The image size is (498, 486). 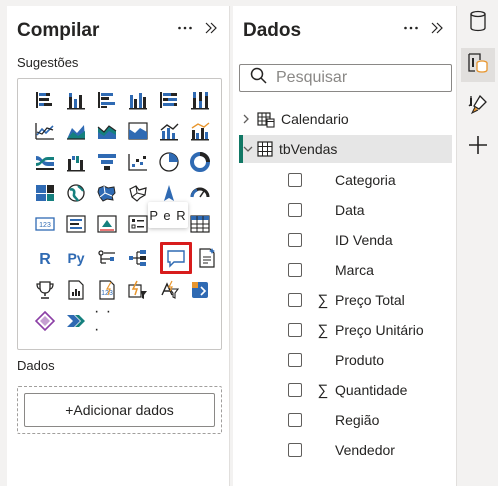 I want to click on data-pane-title: Dados, so click(x=272, y=30).